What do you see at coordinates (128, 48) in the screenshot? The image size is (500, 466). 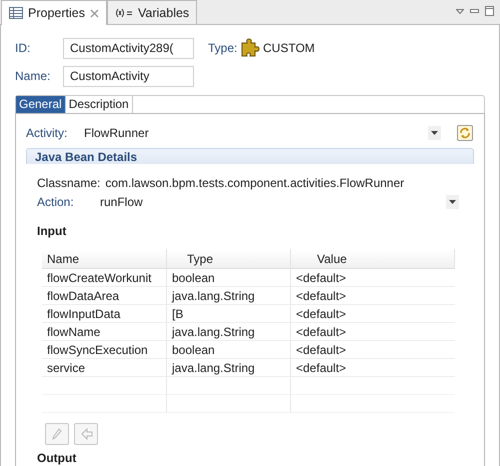 I see `id-field: CustomActivity289(` at bounding box center [128, 48].